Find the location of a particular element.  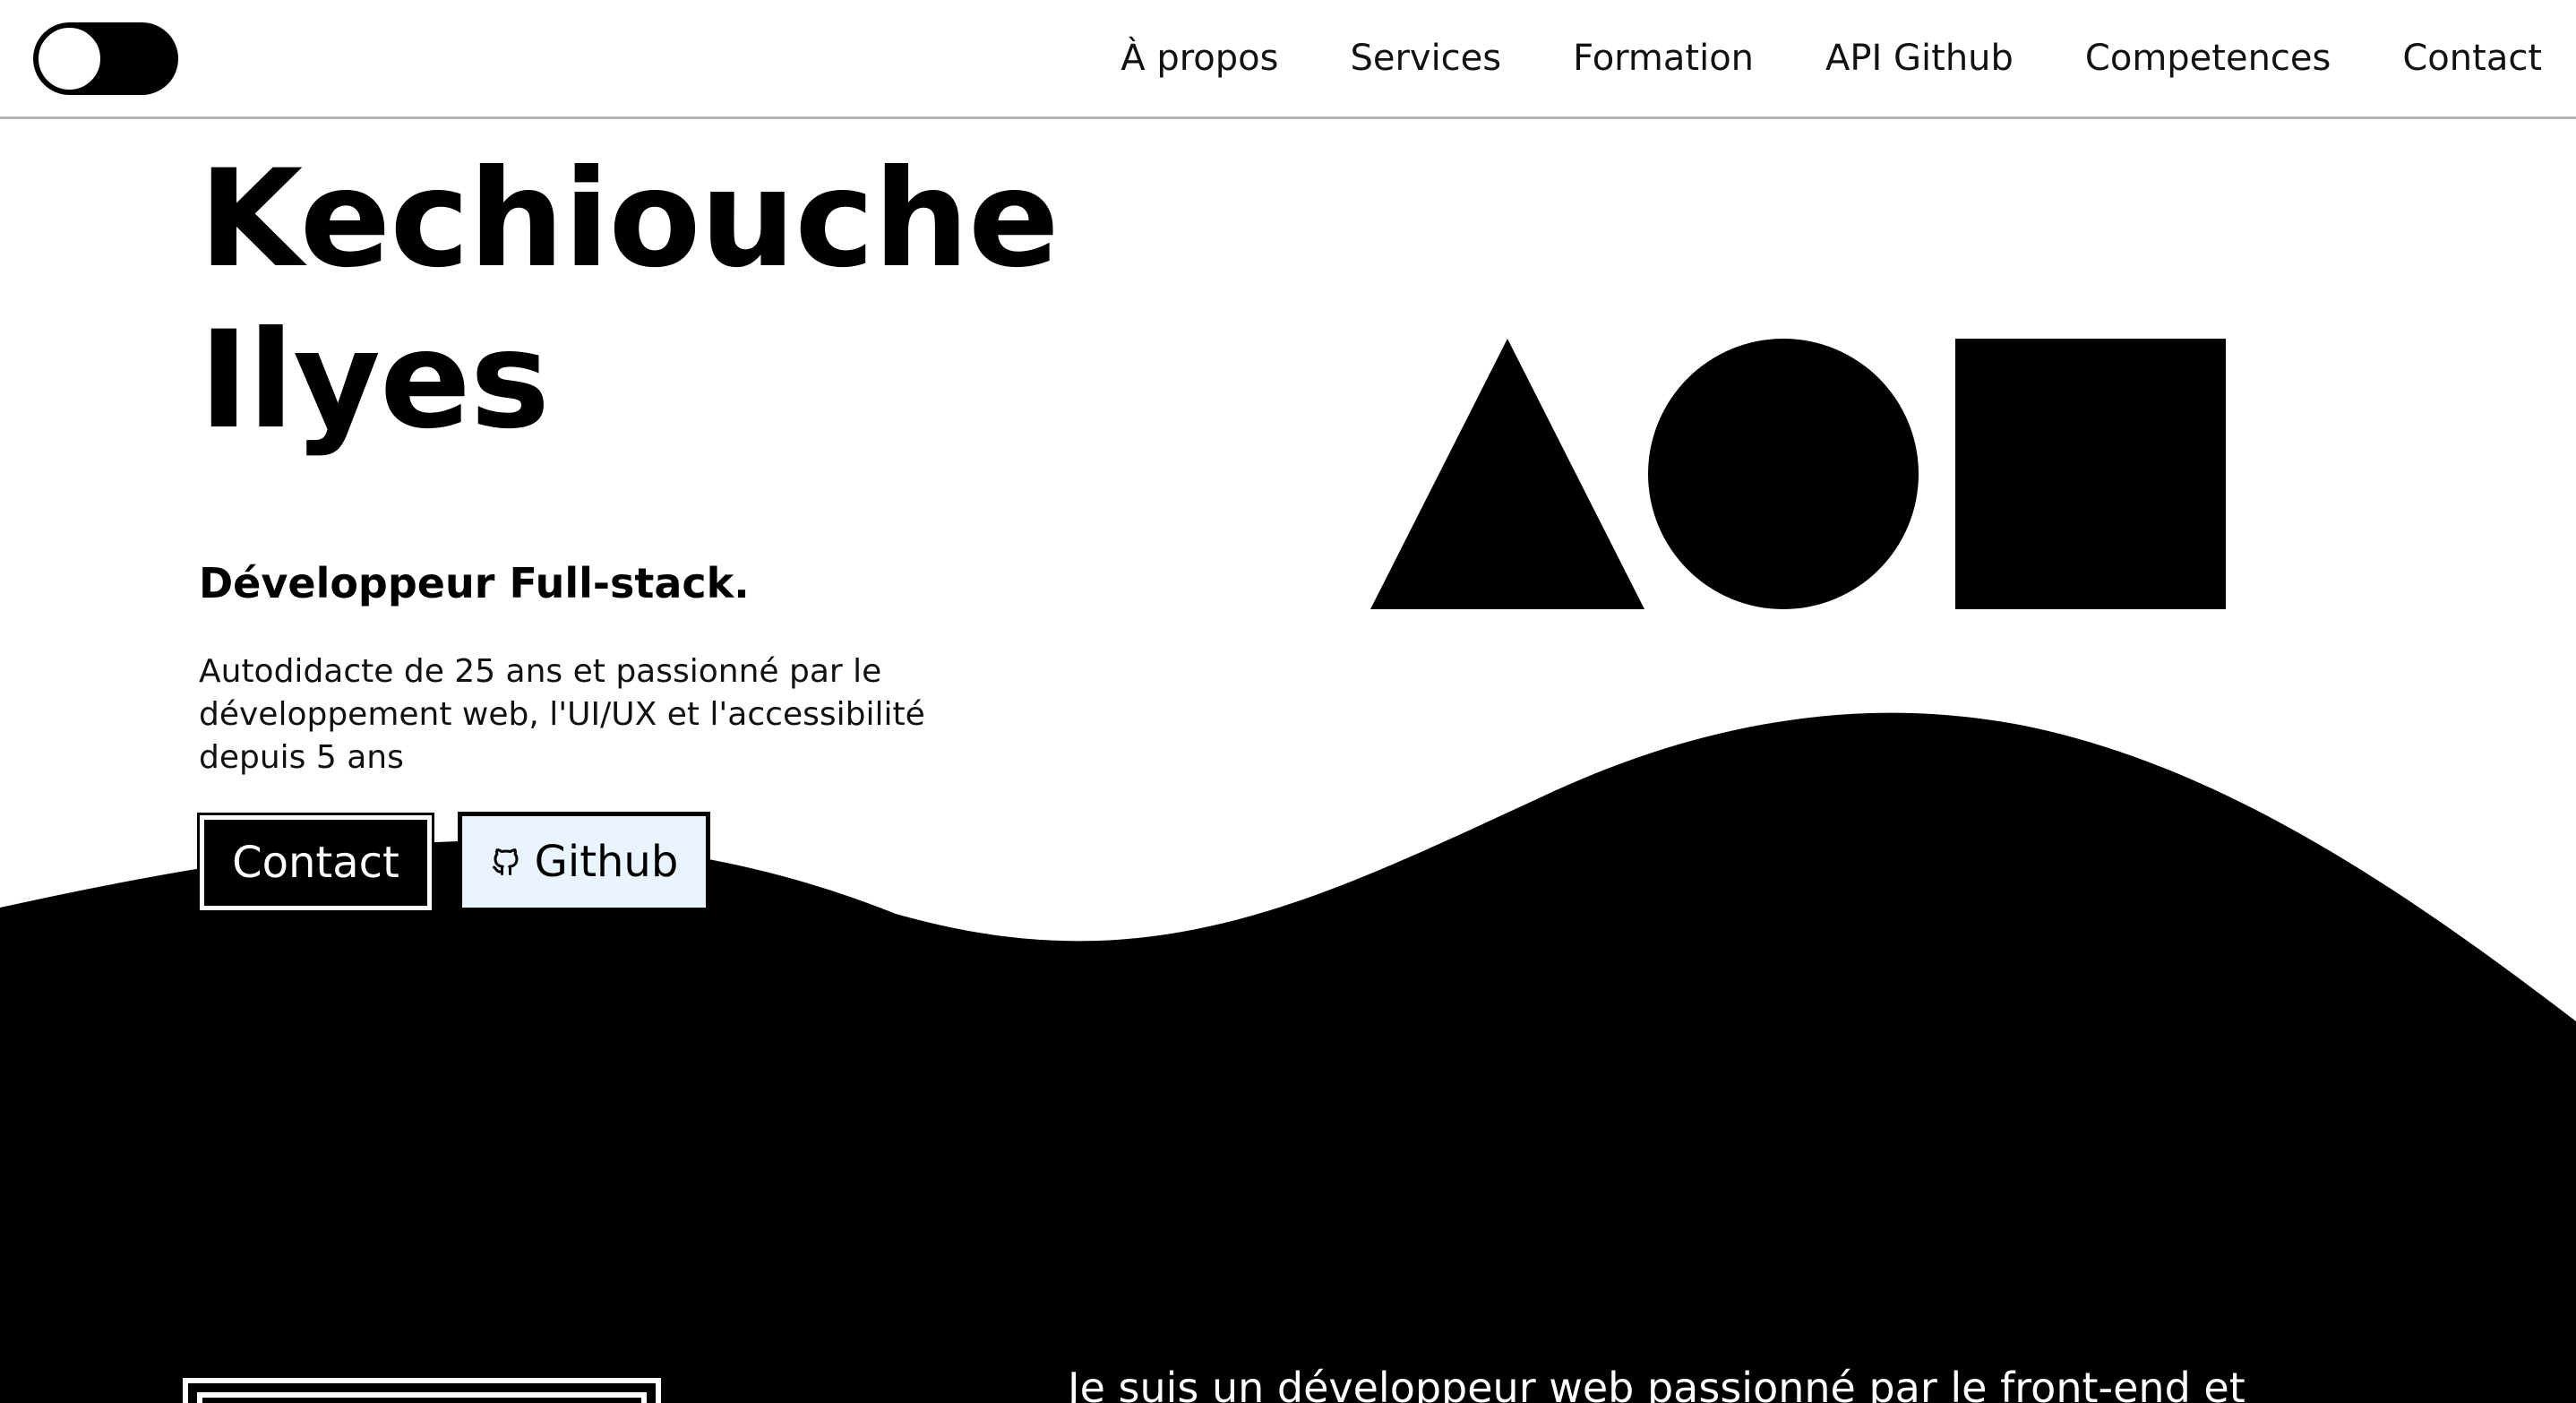

contact-button-label: Contact is located at coordinates (315, 863).